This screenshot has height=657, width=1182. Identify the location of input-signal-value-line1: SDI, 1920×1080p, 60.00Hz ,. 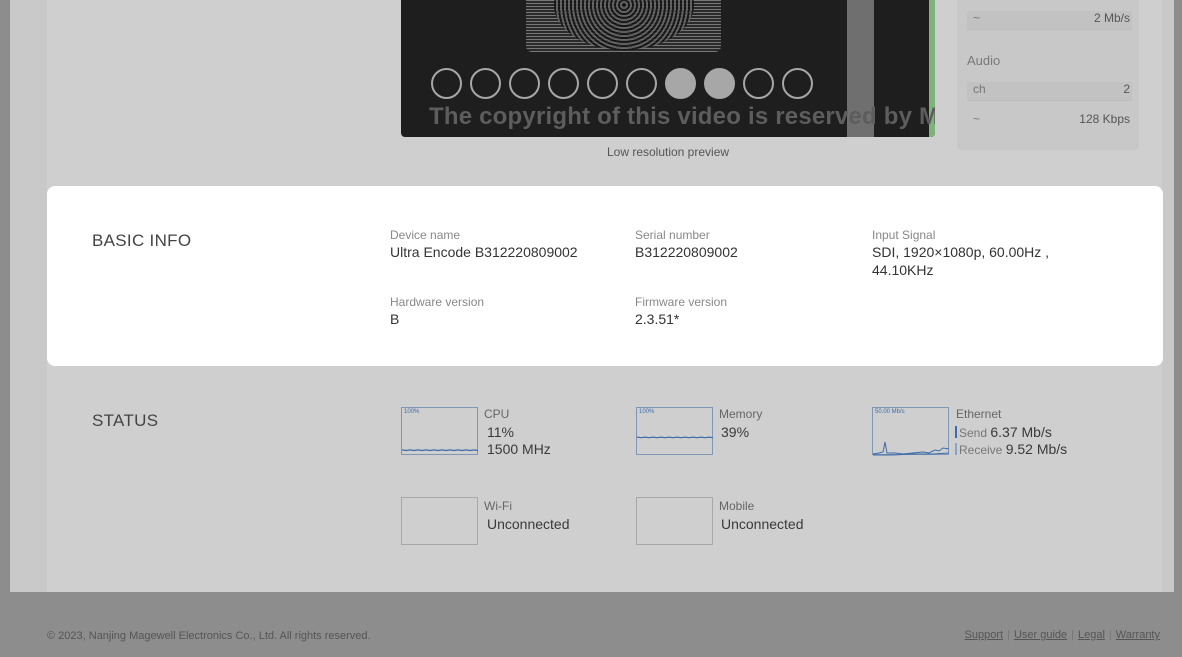
(961, 252).